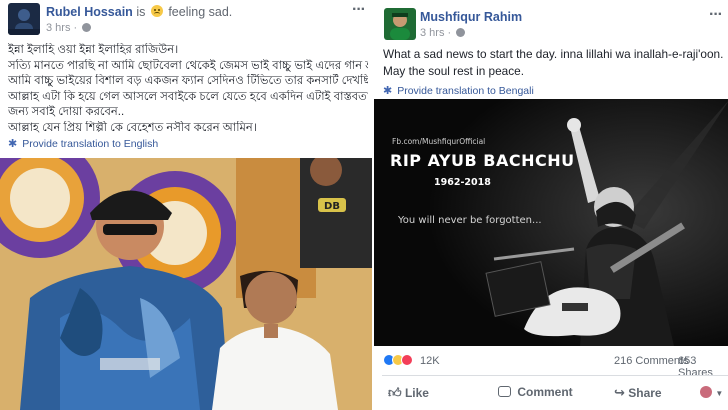 This screenshot has width=728, height=410. I want to click on comment-button: Comment, so click(535, 392).